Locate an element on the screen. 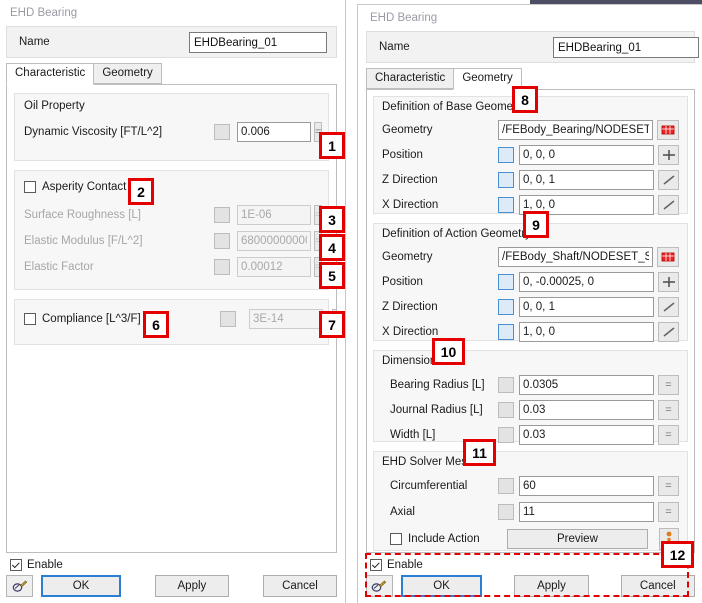 The height and width of the screenshot is (603, 702). surface-roughness-input is located at coordinates (274, 215).